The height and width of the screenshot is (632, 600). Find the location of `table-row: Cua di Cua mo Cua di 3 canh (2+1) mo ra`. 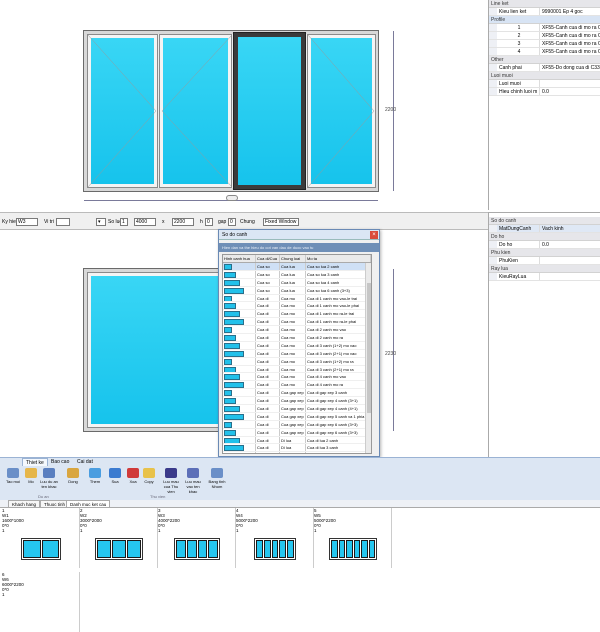

table-row: Cua di Cua mo Cua di 3 canh (2+1) mo ra is located at coordinates (297, 369).